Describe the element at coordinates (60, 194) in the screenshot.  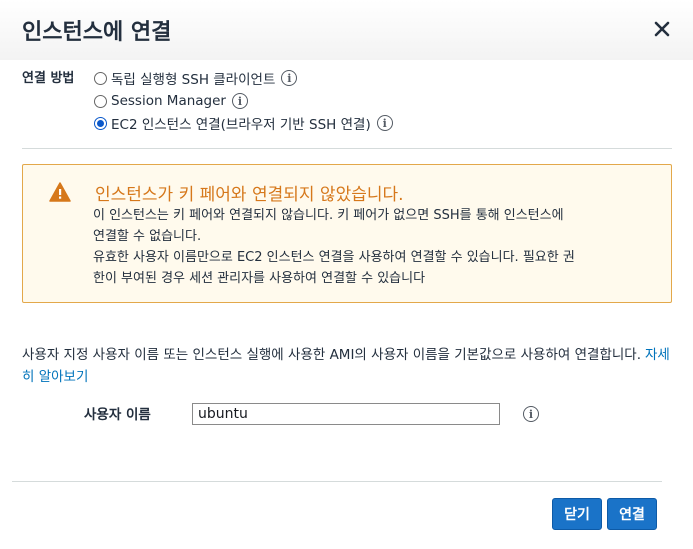
I see `warning-icon` at that location.